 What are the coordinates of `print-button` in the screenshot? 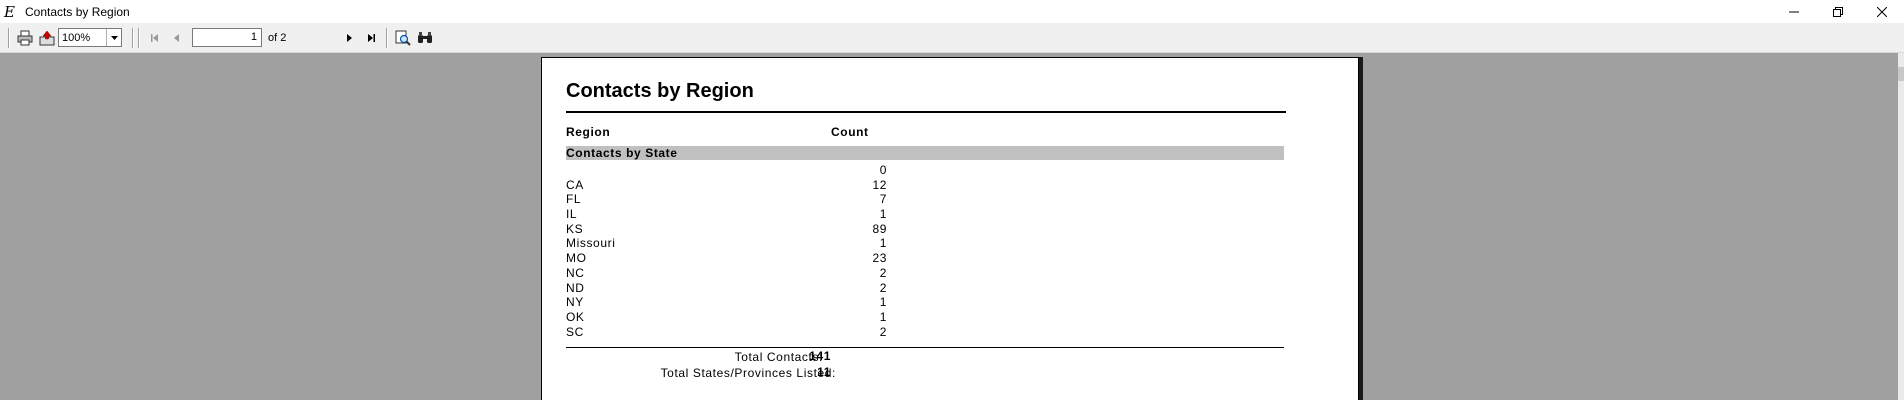 It's located at (25, 38).